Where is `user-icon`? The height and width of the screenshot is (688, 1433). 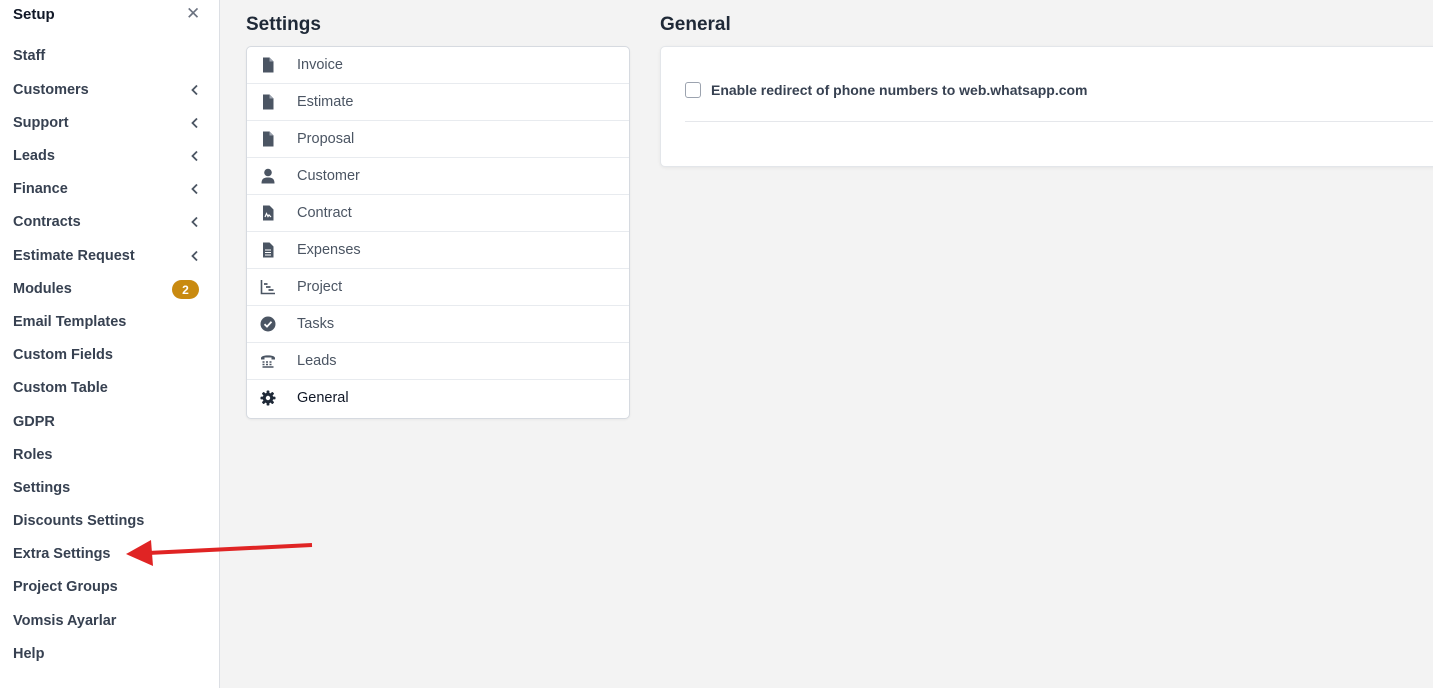 user-icon is located at coordinates (268, 176).